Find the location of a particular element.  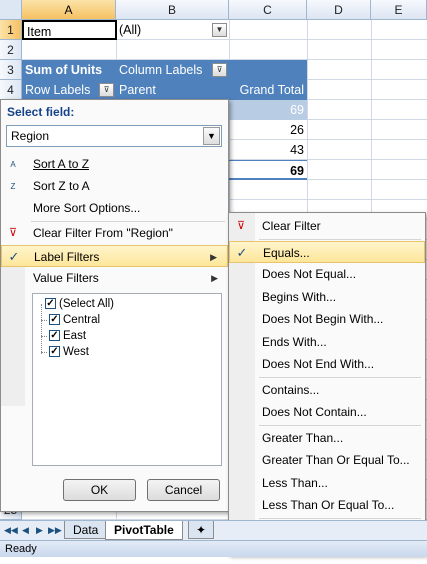

column-header-e: E is located at coordinates (399, 10).